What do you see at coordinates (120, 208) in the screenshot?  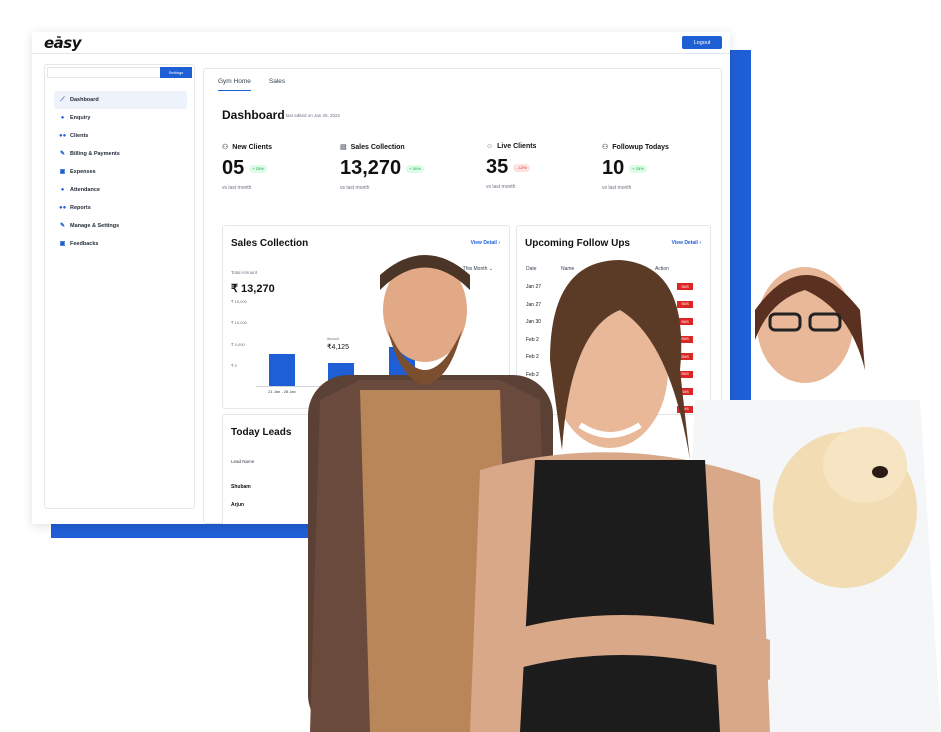 I see `sidebar-item-reports: ●● Reports` at bounding box center [120, 208].